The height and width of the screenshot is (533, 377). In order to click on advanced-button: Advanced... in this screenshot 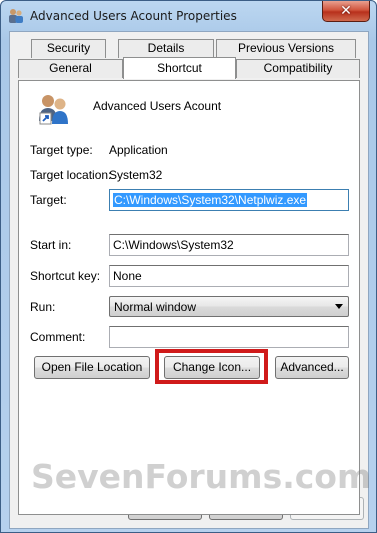, I will do `click(312, 367)`.